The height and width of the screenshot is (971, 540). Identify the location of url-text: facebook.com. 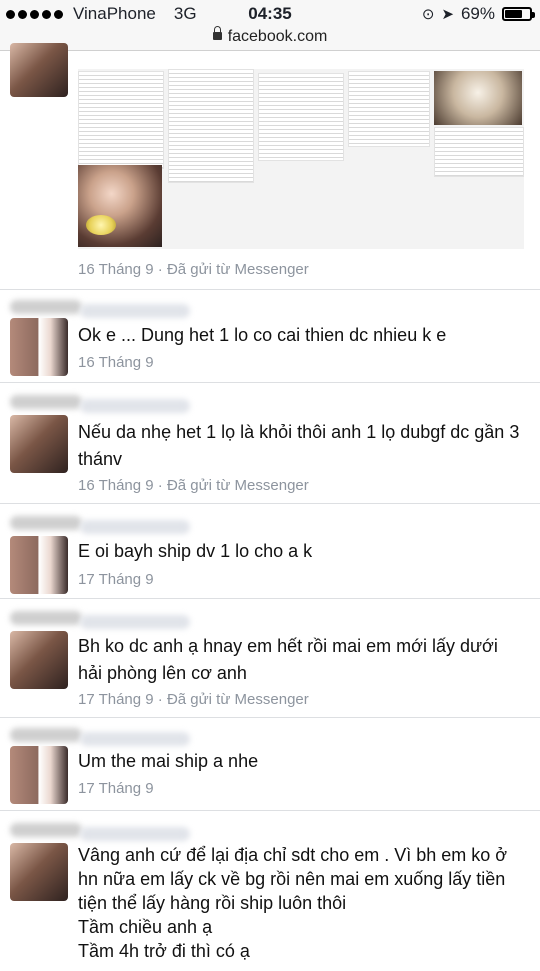
(277, 36).